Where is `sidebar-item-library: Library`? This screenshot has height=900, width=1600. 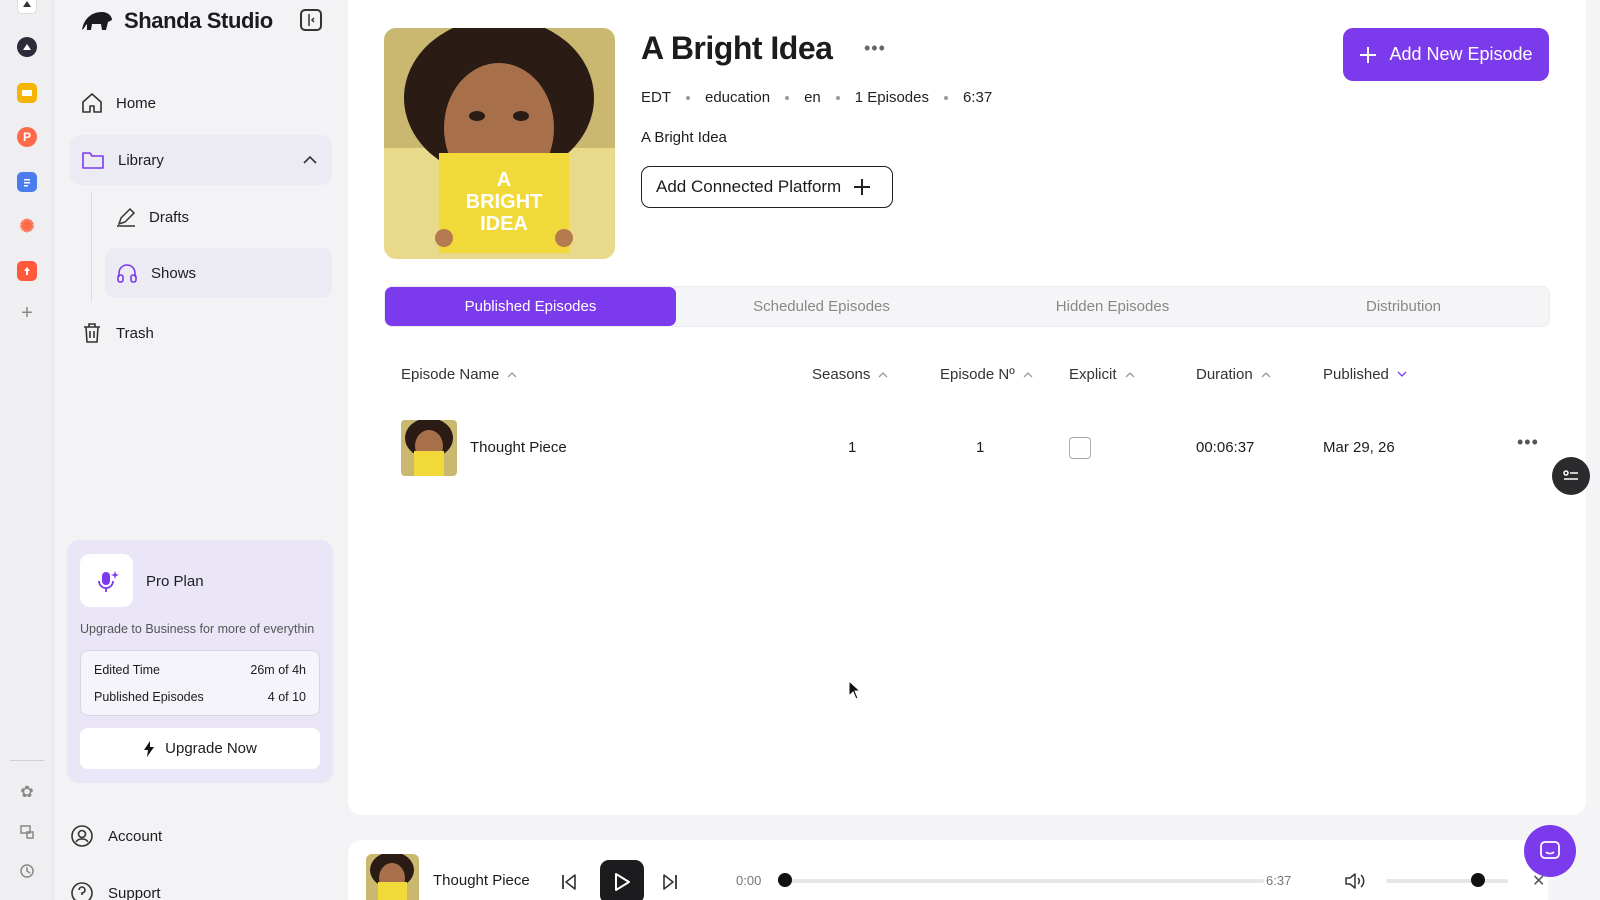
sidebar-item-library: Library is located at coordinates (201, 160).